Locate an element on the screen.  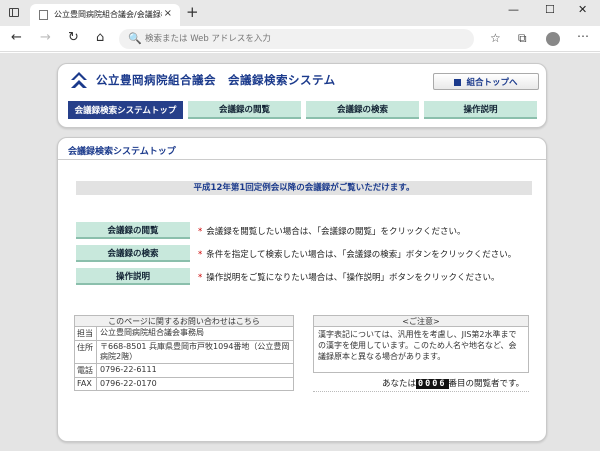
contact-value: 0796-22-0170 is located at coordinates (128, 383).